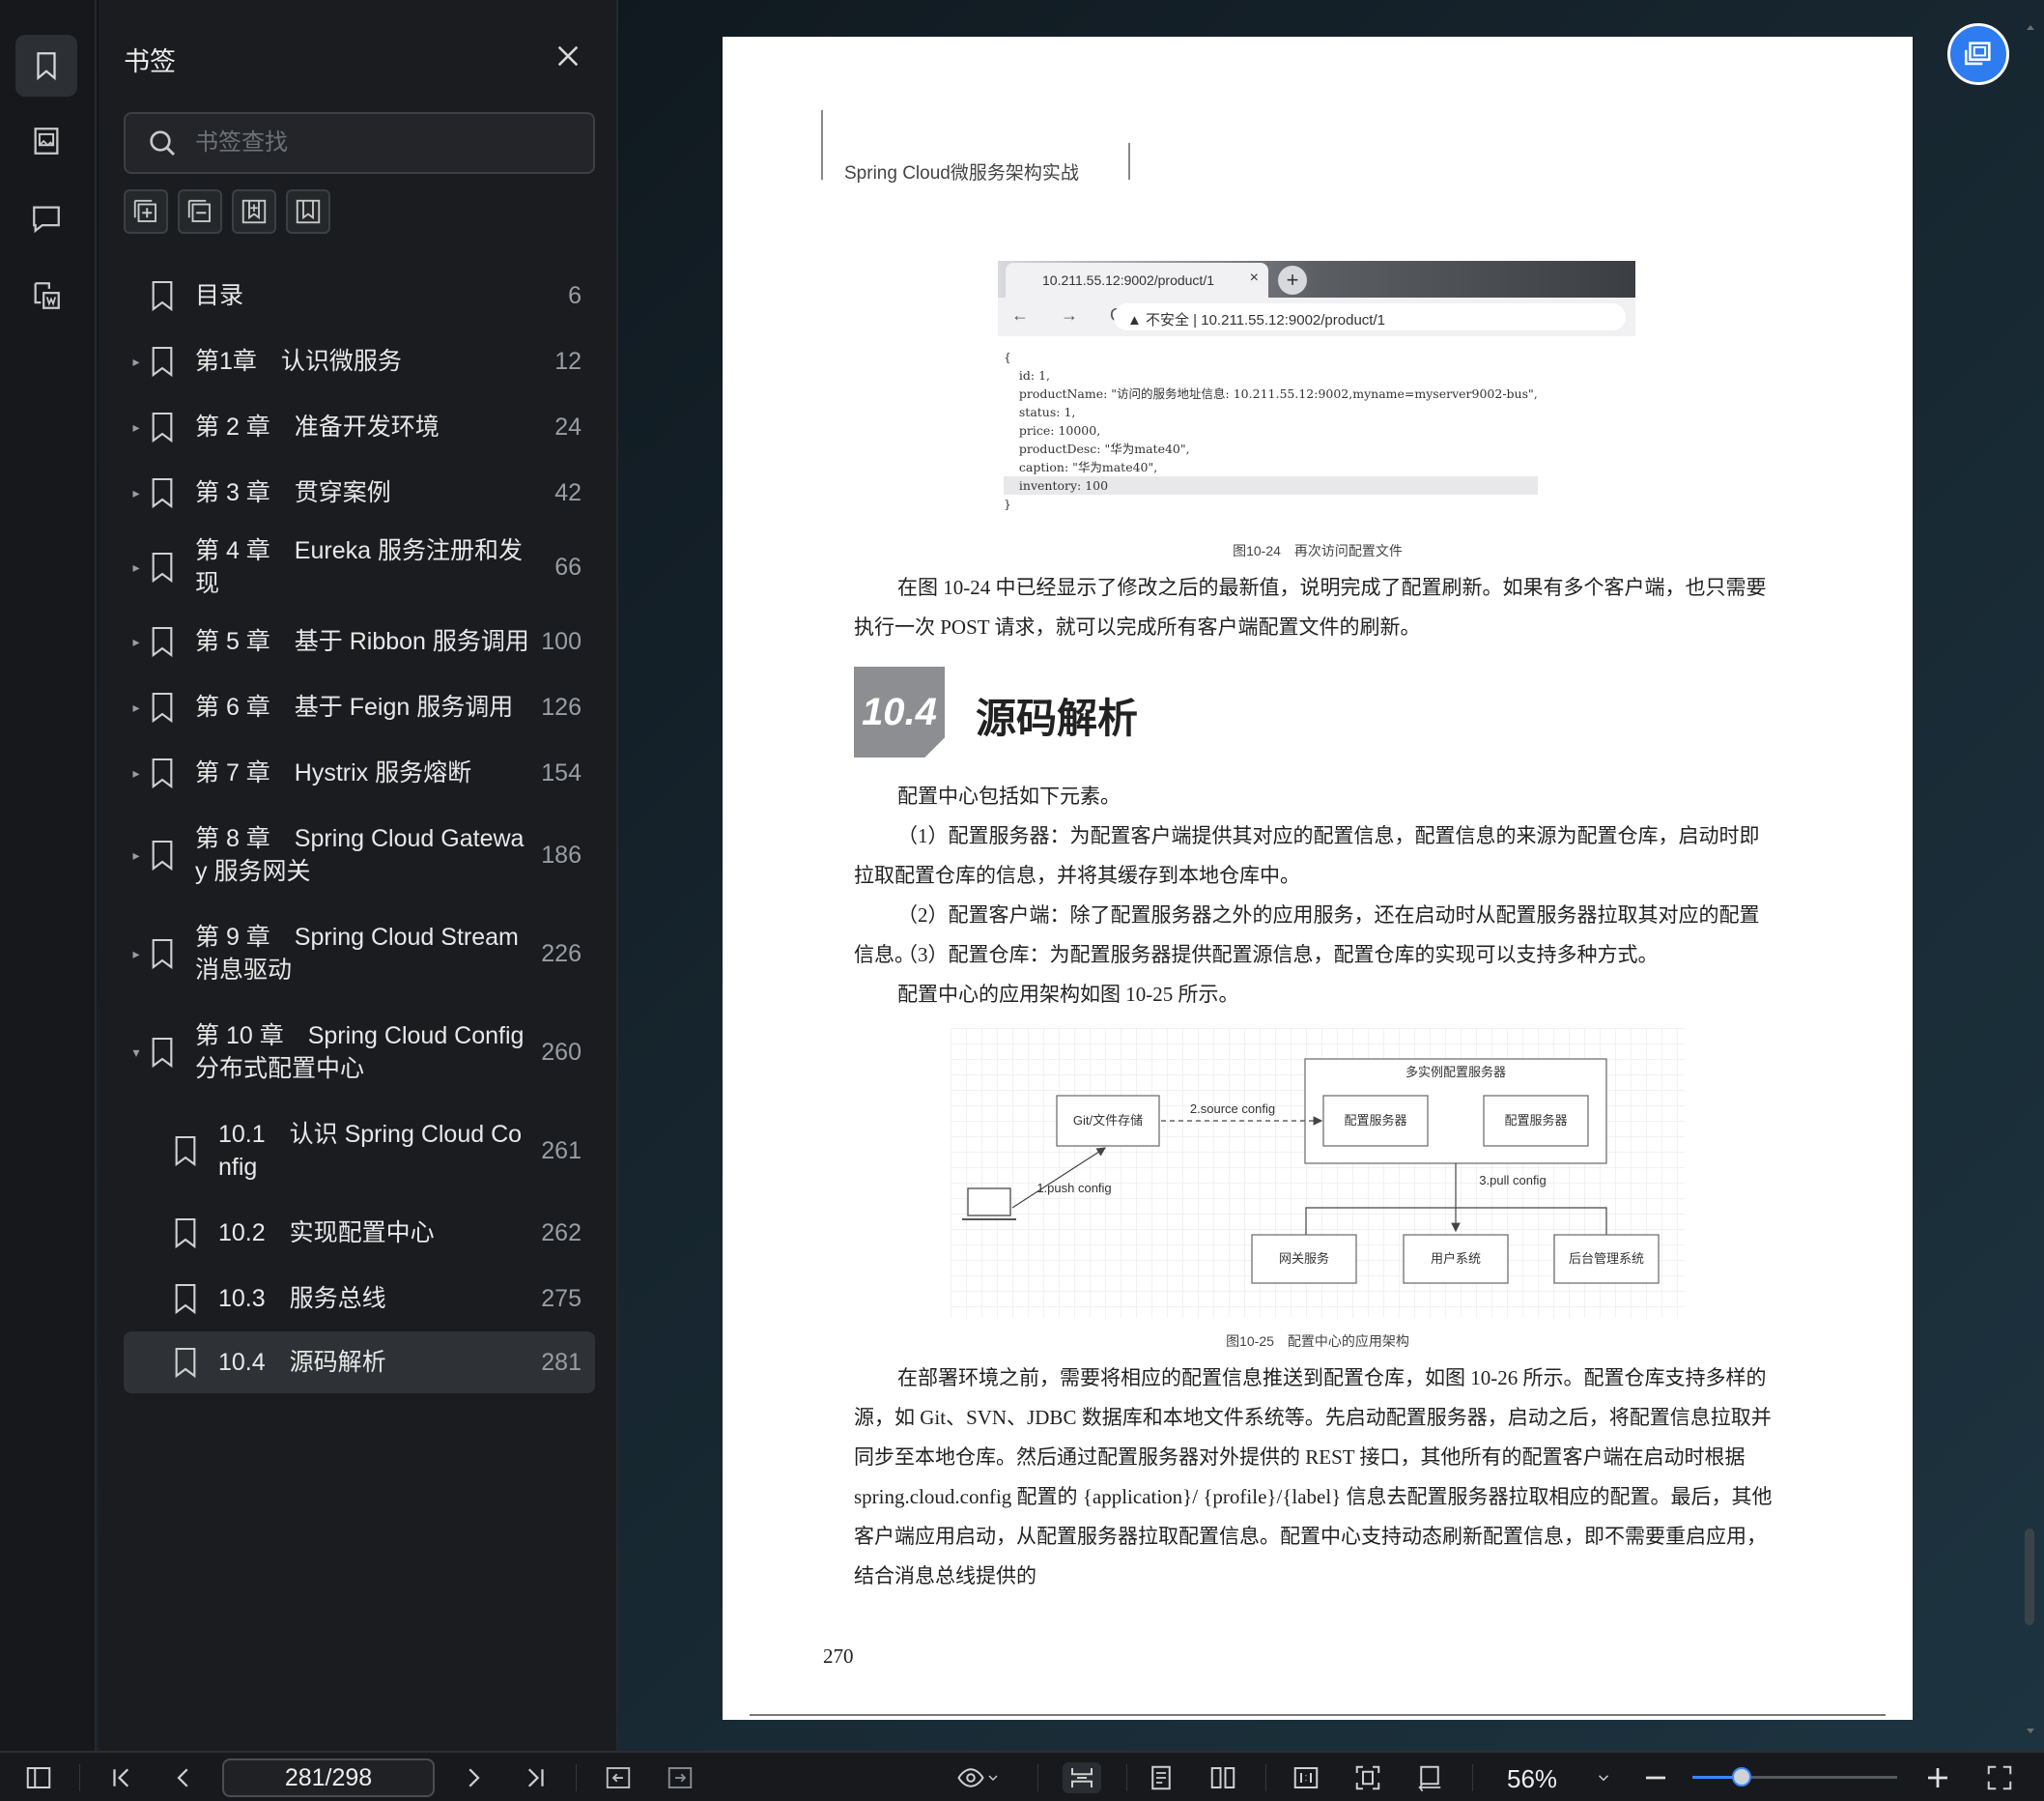 The width and height of the screenshot is (2044, 1801). I want to click on bookmark-label: 第 4 章 Eureka 服务注册和发现, so click(359, 567).